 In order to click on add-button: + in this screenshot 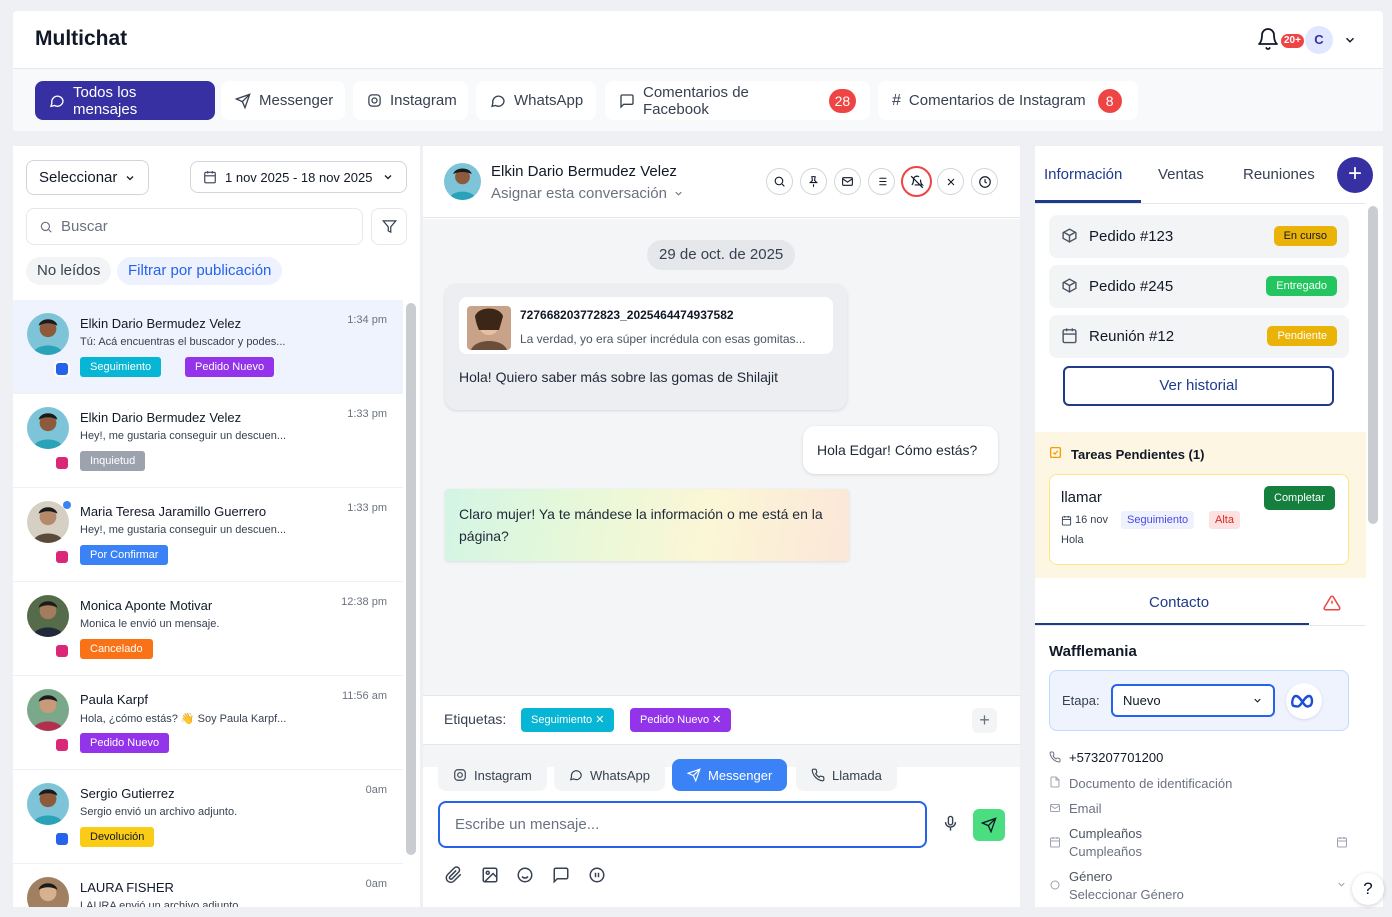, I will do `click(1355, 175)`.